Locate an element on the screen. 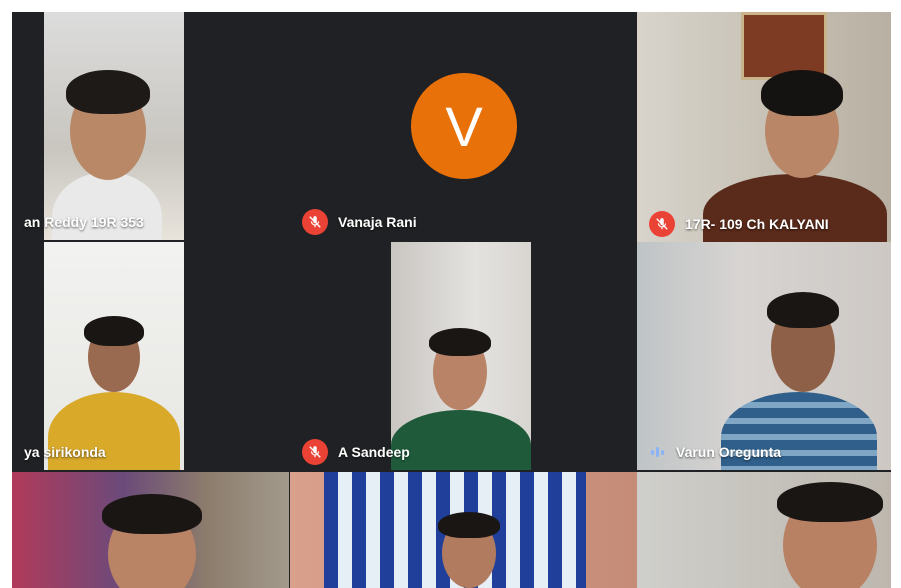 This screenshot has width=901, height=588. participant-name-text: ya sirikonda is located at coordinates (65, 452).